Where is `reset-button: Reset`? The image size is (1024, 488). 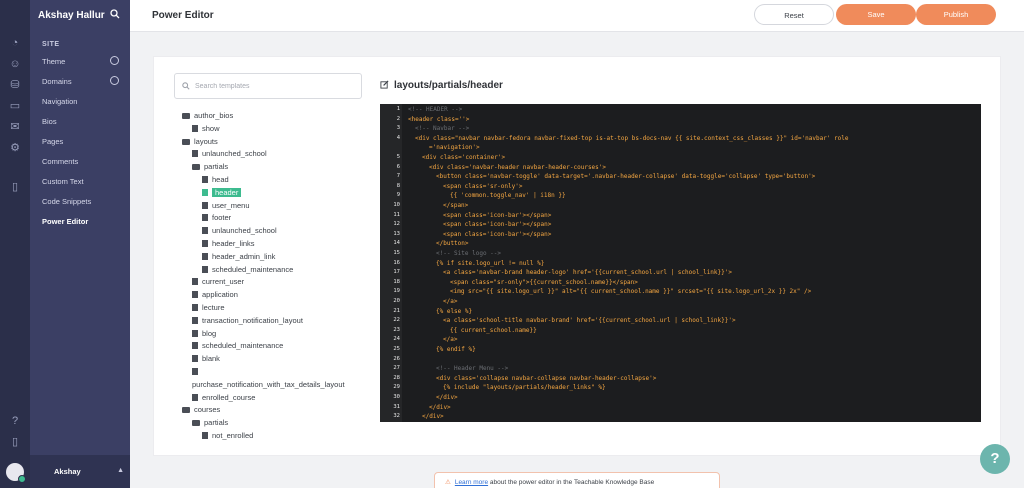
reset-button: Reset is located at coordinates (794, 14).